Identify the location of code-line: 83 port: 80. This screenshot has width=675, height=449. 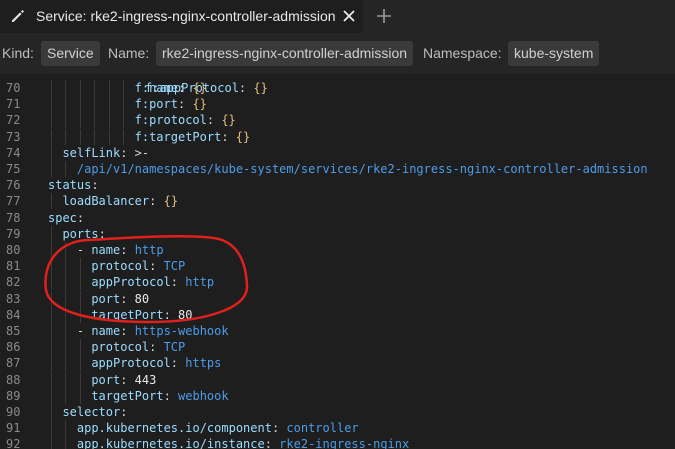
(337, 298).